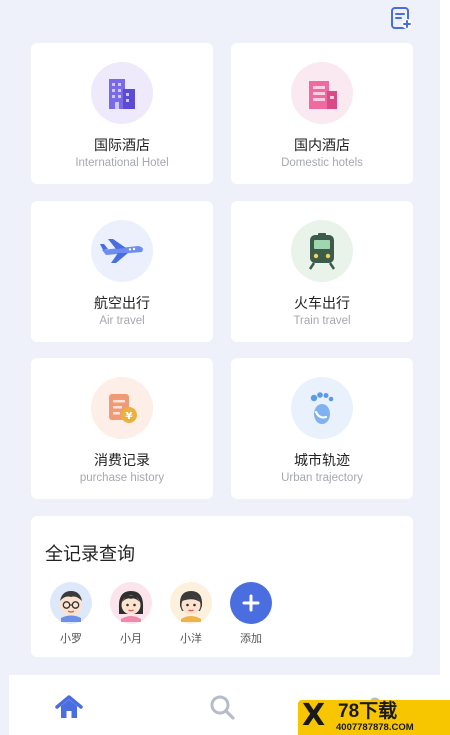 This screenshot has height=735, width=450. I want to click on international-hotel-card: 国际酒店 International Hotel, so click(122, 113).